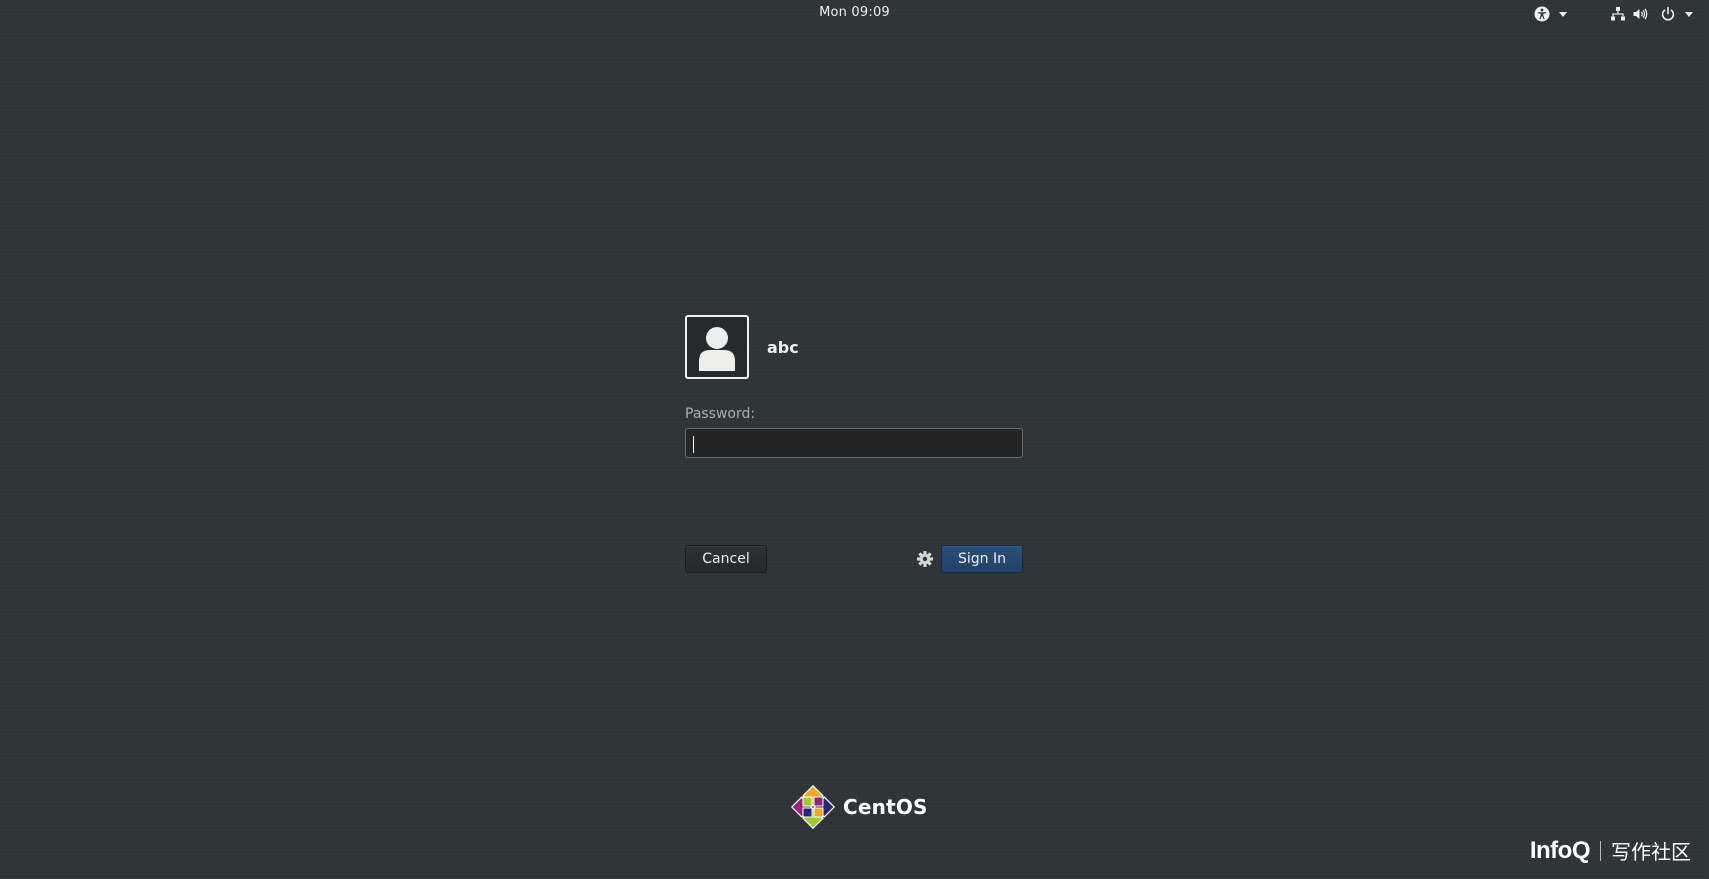 The width and height of the screenshot is (1709, 879). Describe the element at coordinates (854, 347) in the screenshot. I see `user-row: abc` at that location.